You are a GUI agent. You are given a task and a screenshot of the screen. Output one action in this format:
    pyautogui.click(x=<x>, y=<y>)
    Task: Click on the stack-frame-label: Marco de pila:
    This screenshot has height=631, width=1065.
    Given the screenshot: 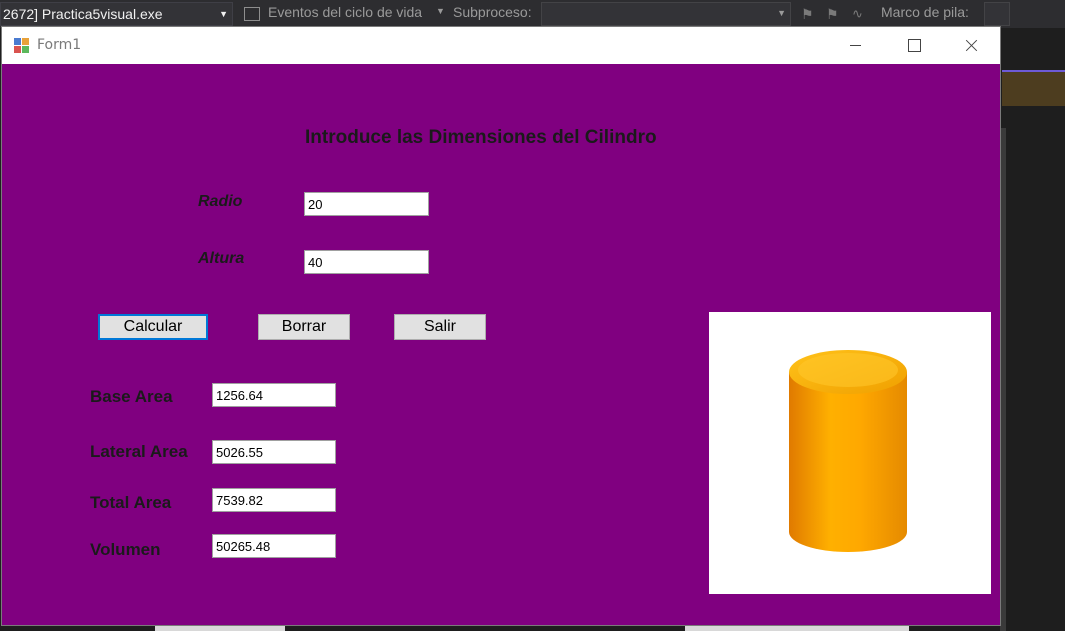 What is the action you would take?
    pyautogui.click(x=925, y=12)
    